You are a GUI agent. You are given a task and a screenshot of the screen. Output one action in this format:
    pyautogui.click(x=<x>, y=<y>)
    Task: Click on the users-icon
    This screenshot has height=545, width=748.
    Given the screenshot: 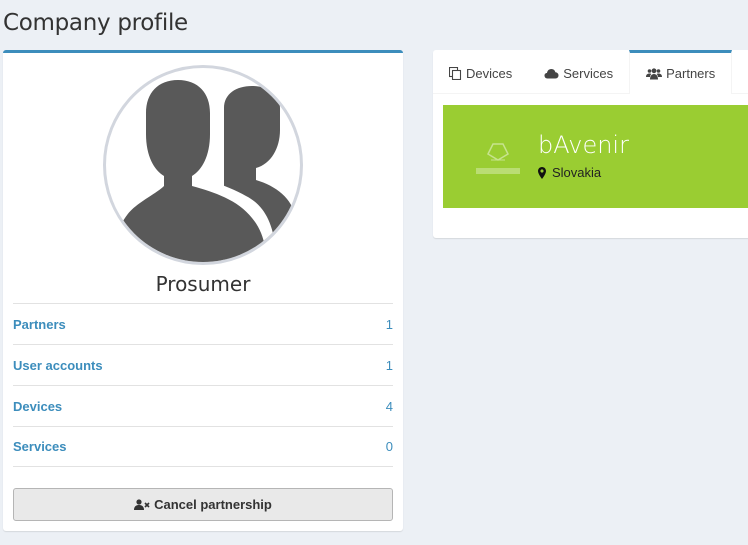 What is the action you would take?
    pyautogui.click(x=654, y=73)
    